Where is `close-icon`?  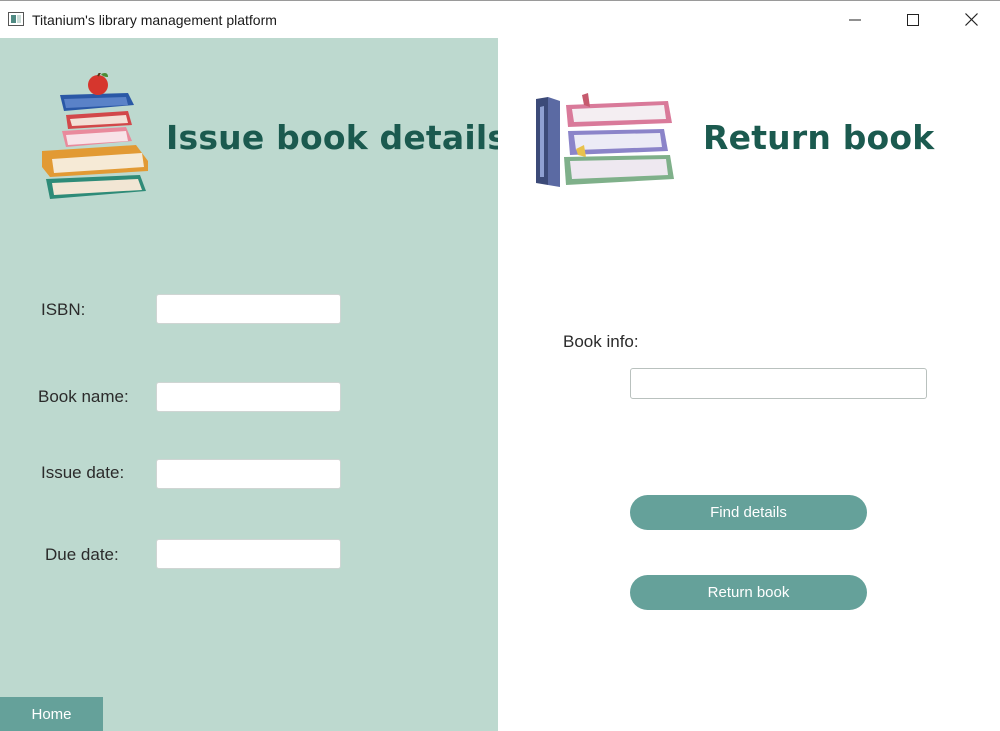 close-icon is located at coordinates (971, 19).